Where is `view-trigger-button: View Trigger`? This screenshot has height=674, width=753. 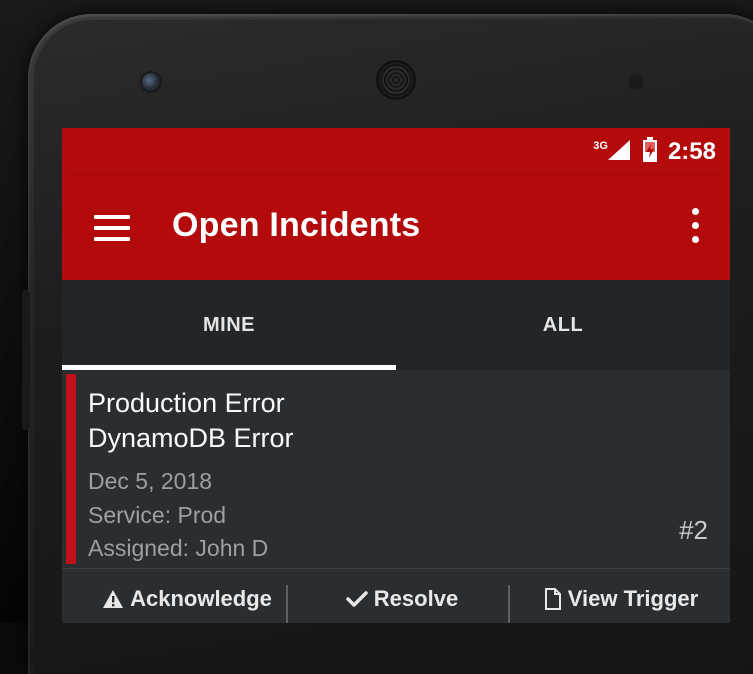
view-trigger-button: View Trigger is located at coordinates (621, 596).